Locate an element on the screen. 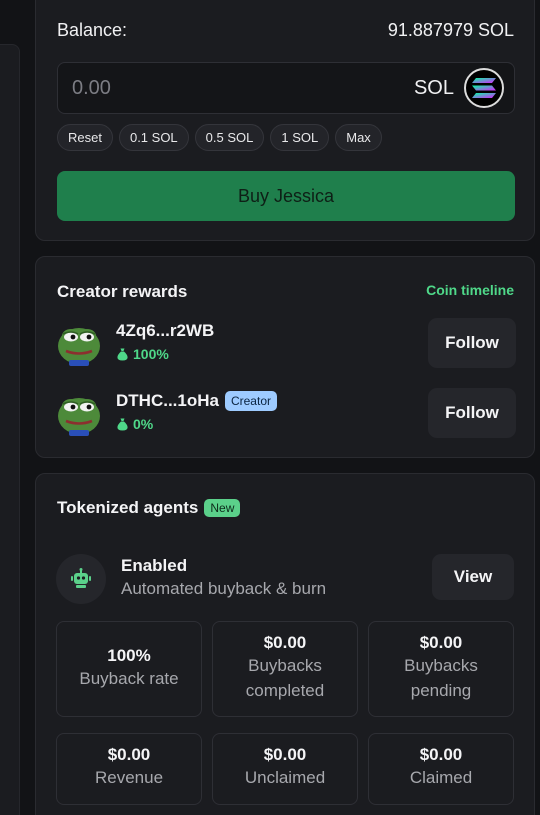 The image size is (540, 815). creator-row: DTHC...1oHa Creator 0% Follow is located at coordinates (286, 413).